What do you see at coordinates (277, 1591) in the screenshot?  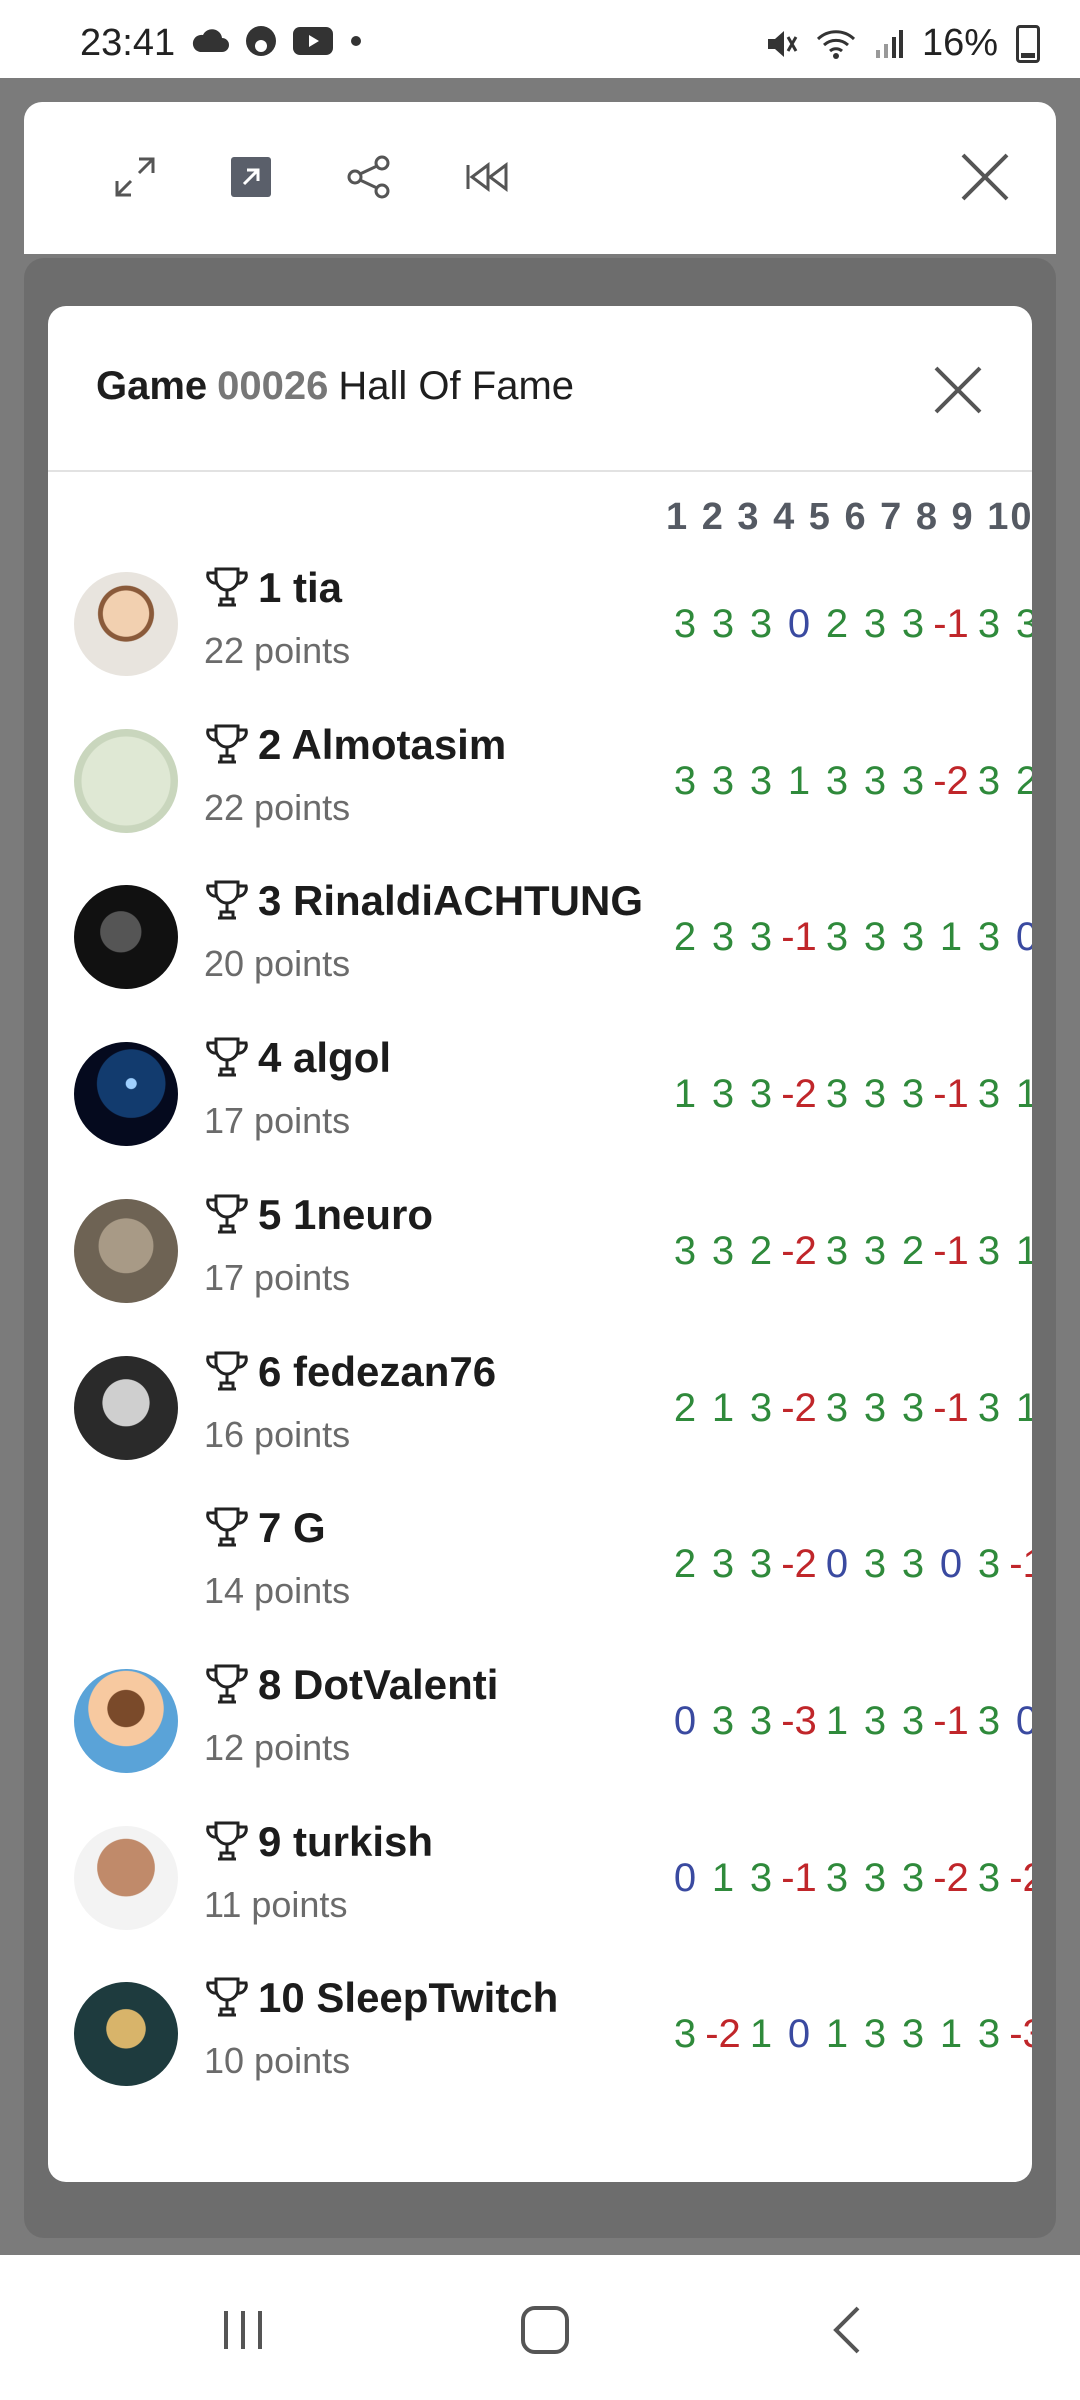 I see `player-points: 14 points` at bounding box center [277, 1591].